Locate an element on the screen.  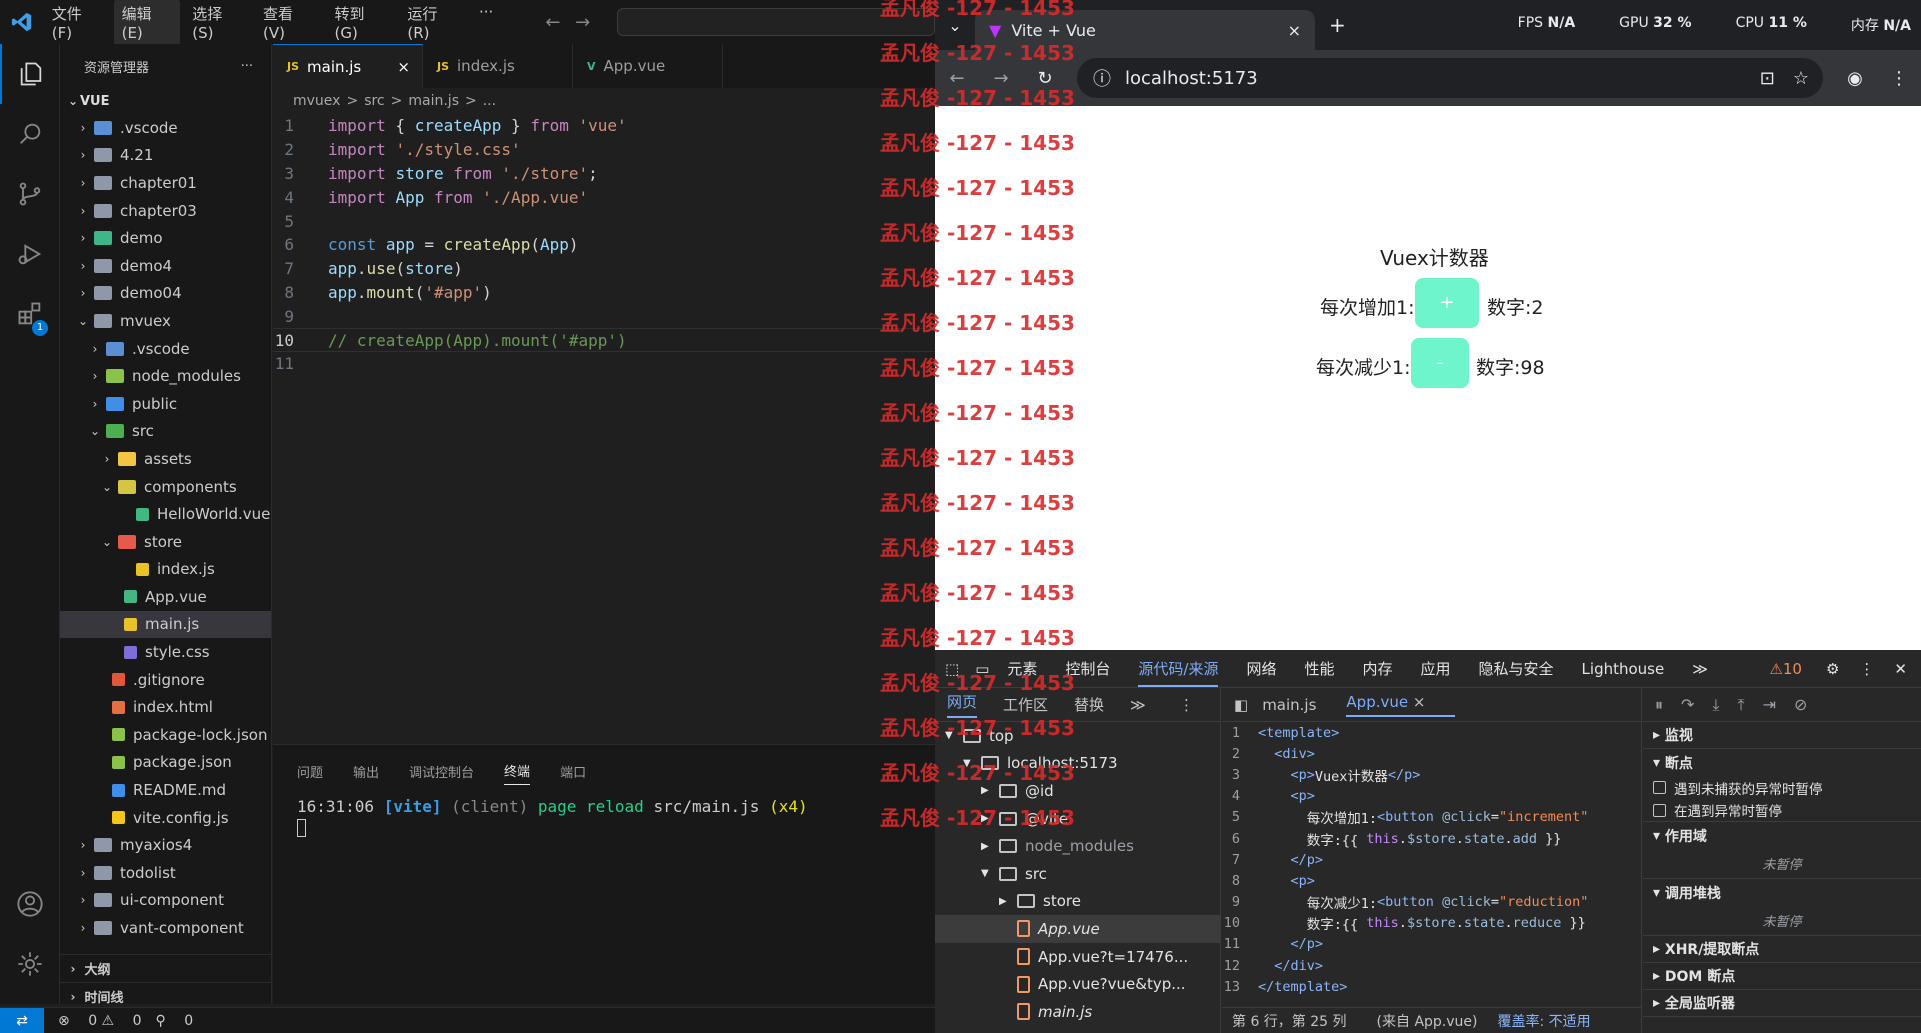
editor-tab: V App.vue is located at coordinates (648, 66).